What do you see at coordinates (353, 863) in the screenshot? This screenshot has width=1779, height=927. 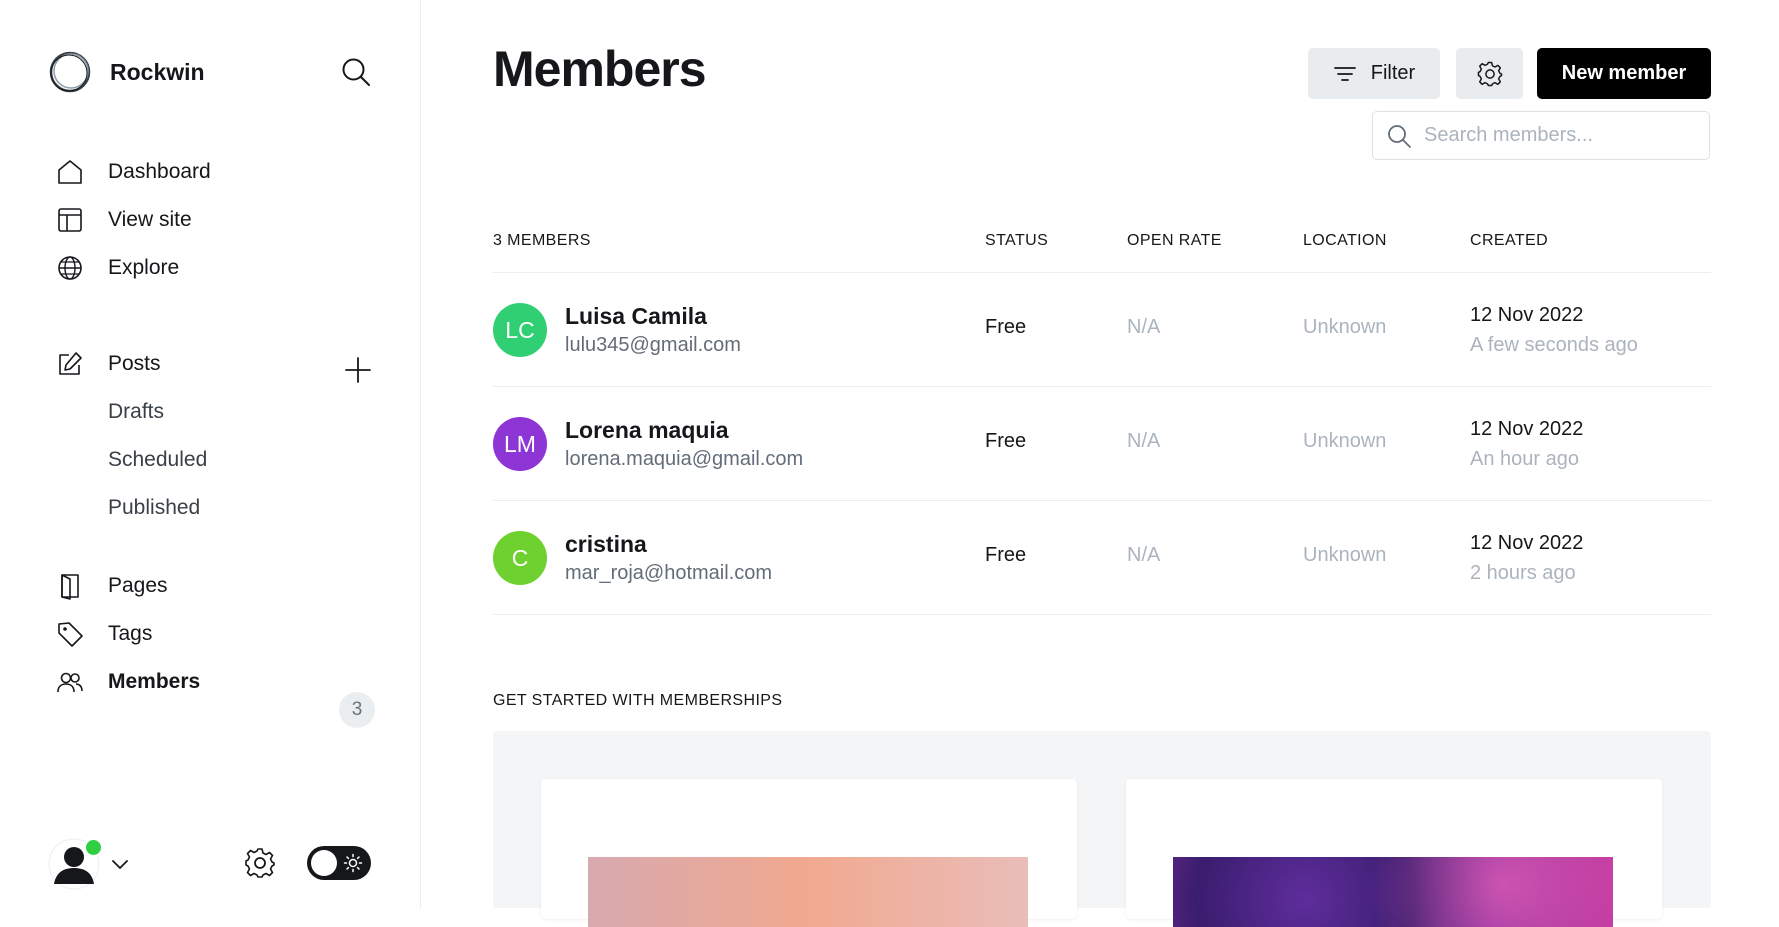 I see `sun-icon` at bounding box center [353, 863].